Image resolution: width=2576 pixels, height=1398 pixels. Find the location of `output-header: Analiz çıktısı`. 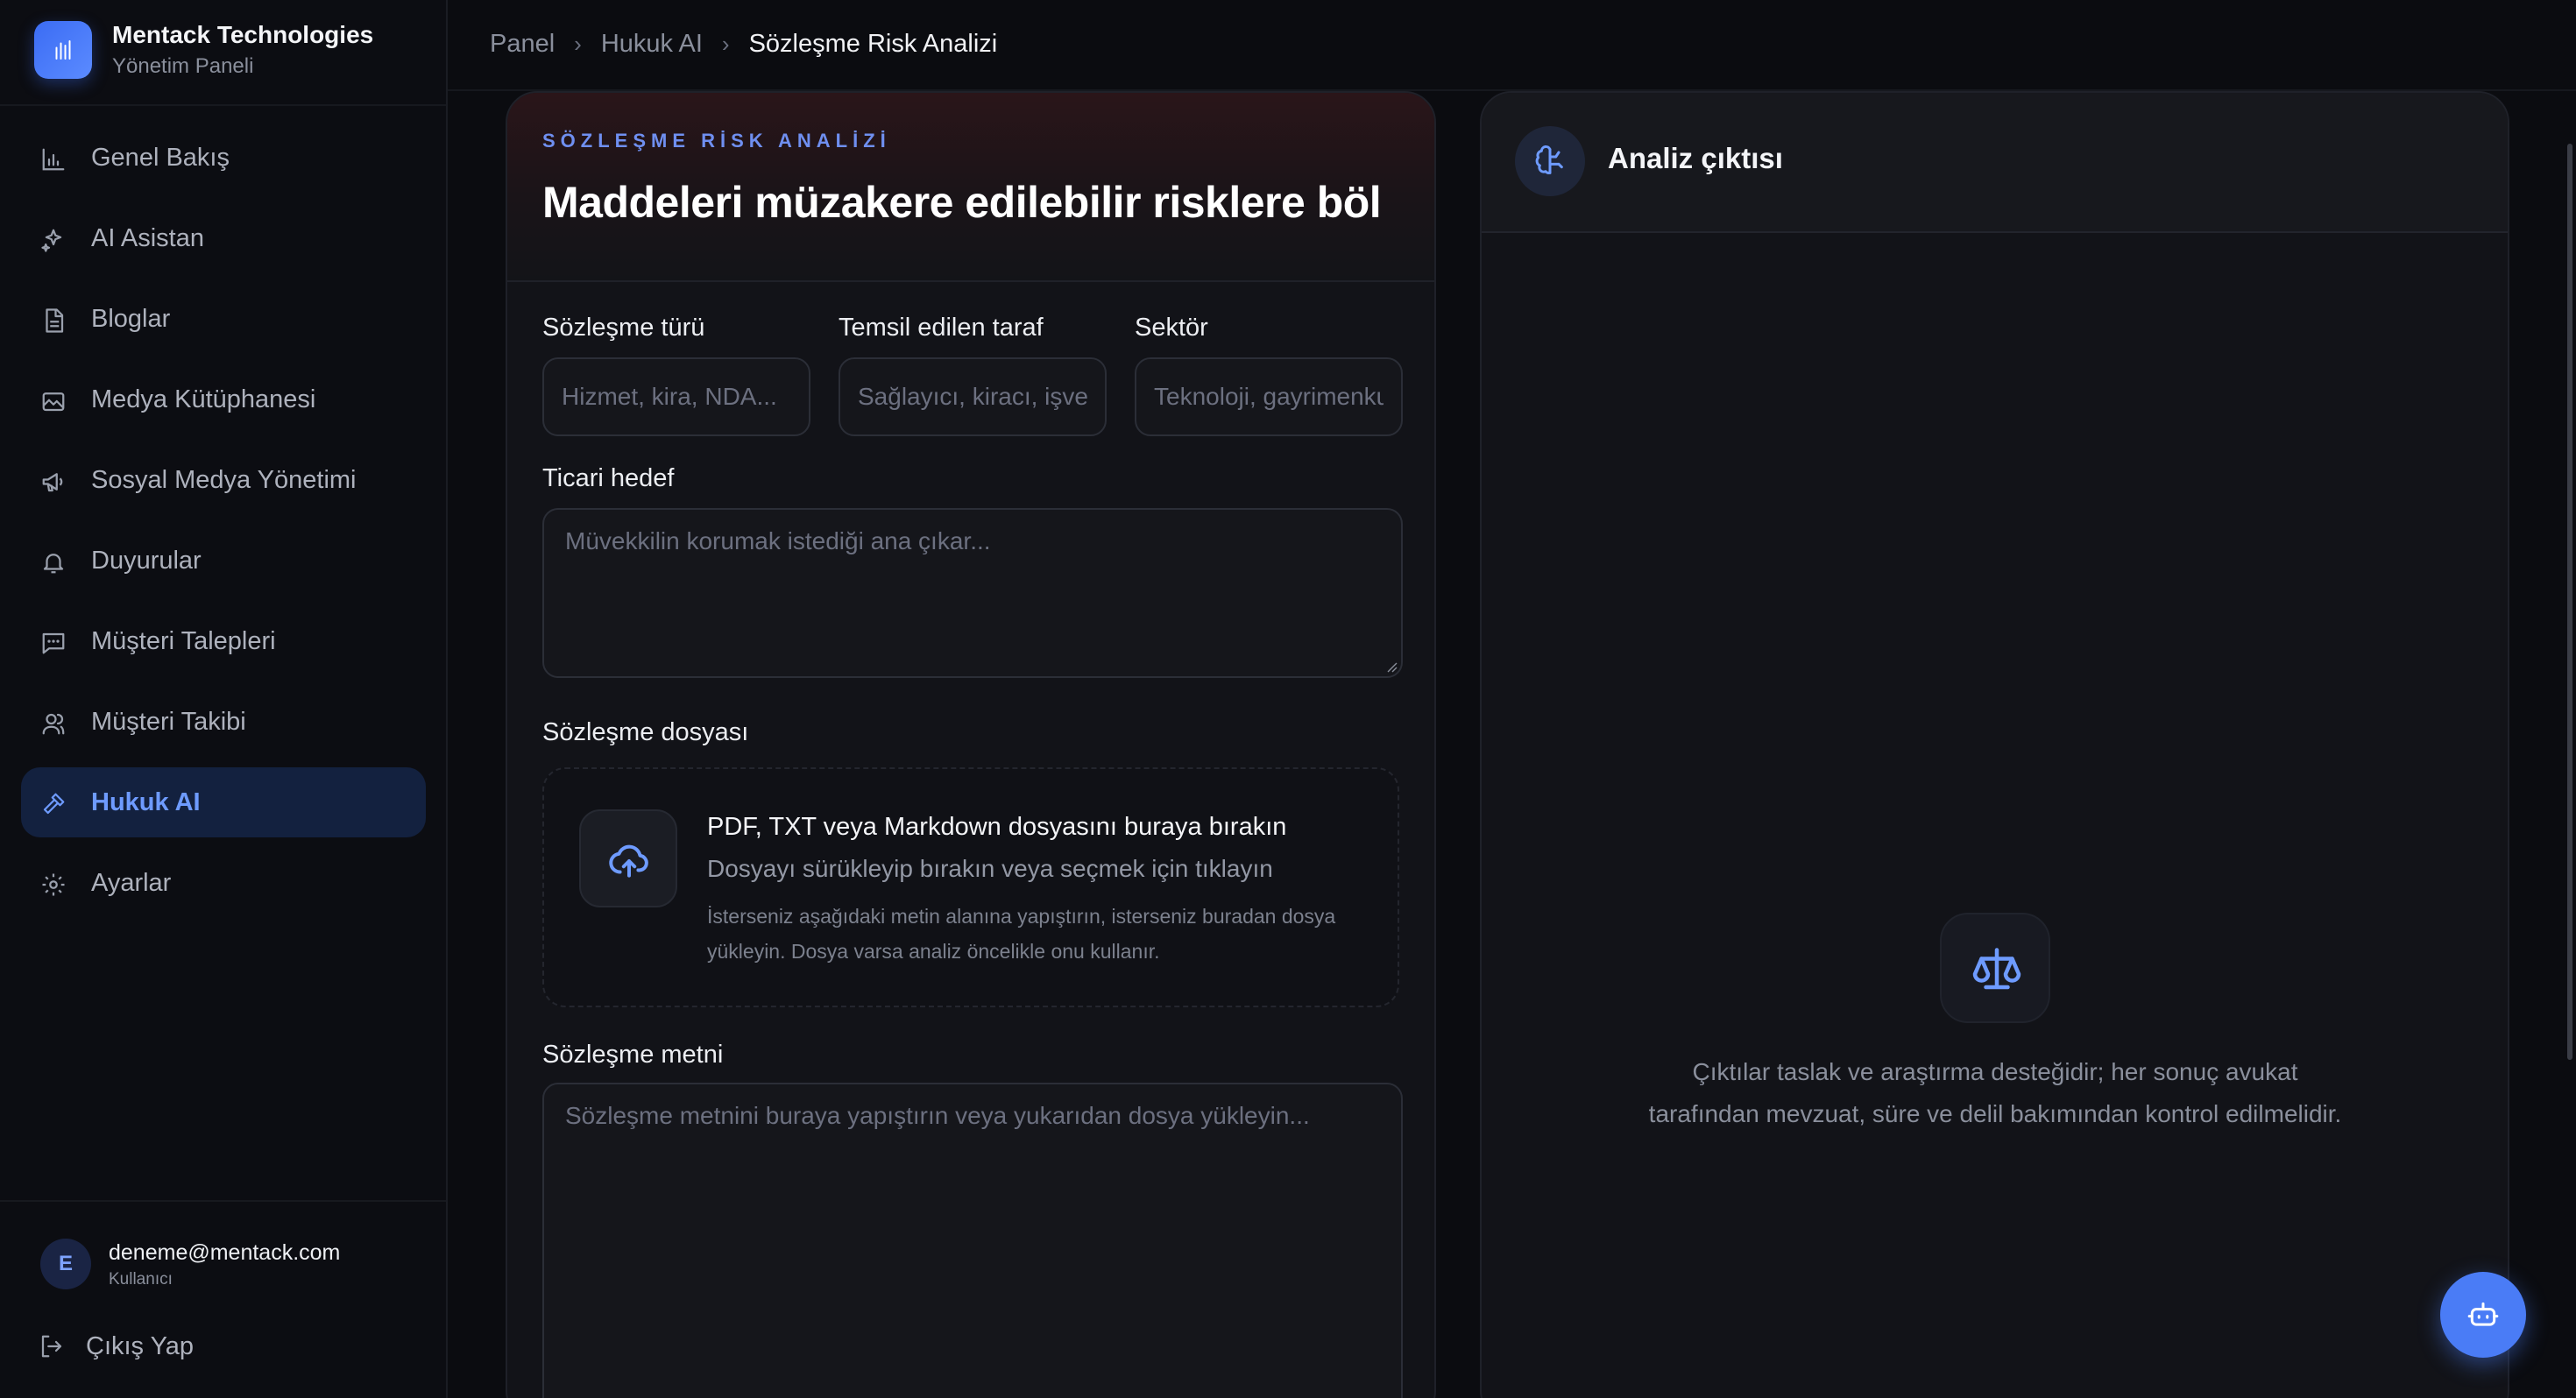

output-header: Analiz çıktısı is located at coordinates (1995, 163).